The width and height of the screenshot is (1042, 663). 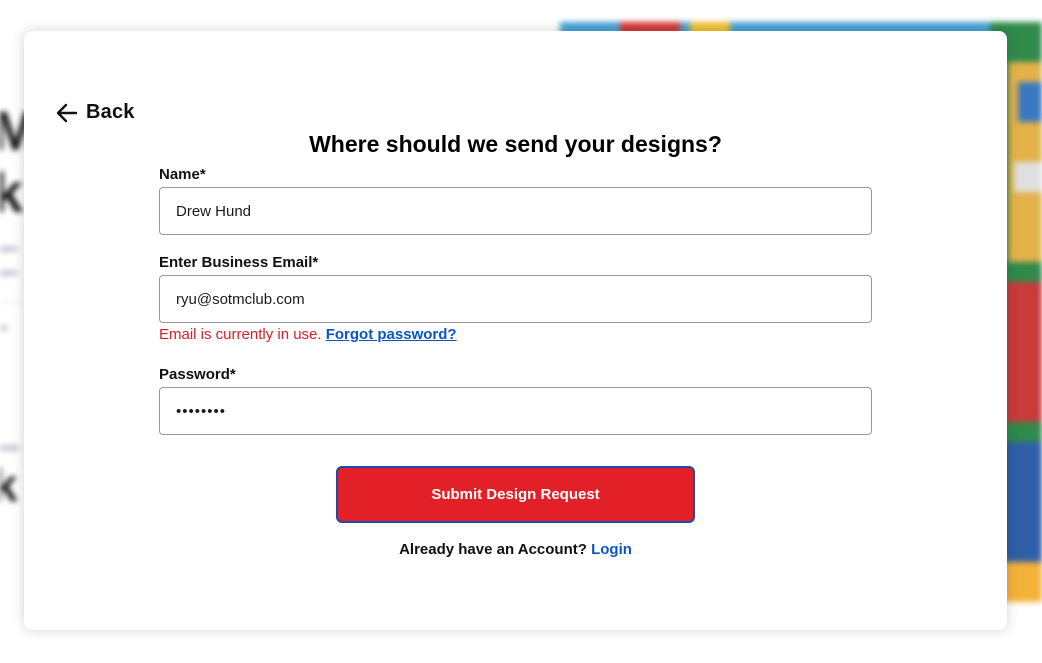 What do you see at coordinates (515, 211) in the screenshot?
I see `name-input` at bounding box center [515, 211].